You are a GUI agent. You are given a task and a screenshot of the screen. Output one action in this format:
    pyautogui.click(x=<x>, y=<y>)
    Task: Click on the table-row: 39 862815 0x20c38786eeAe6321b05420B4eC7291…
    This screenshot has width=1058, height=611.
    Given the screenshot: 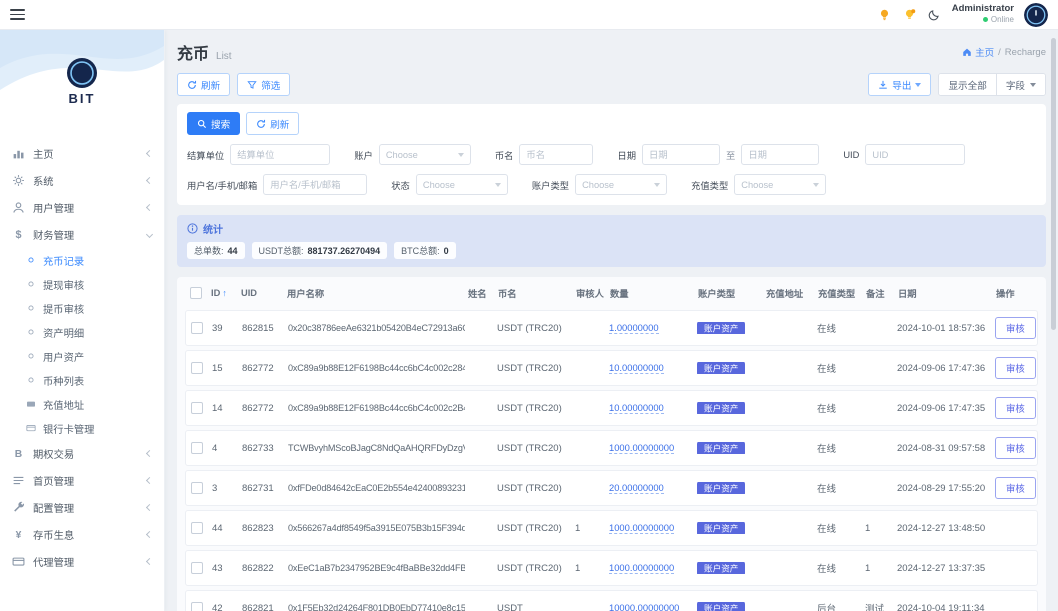 What is the action you would take?
    pyautogui.click(x=611, y=328)
    